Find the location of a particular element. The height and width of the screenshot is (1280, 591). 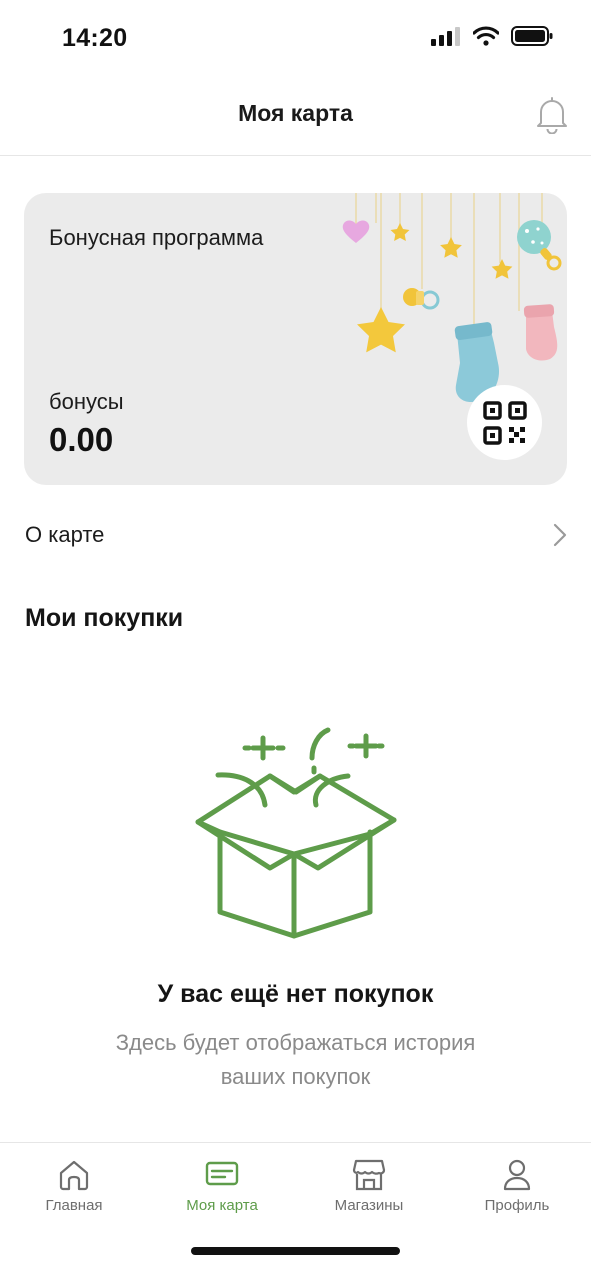

tab-my-card-label: Моя карта is located at coordinates (222, 1205).